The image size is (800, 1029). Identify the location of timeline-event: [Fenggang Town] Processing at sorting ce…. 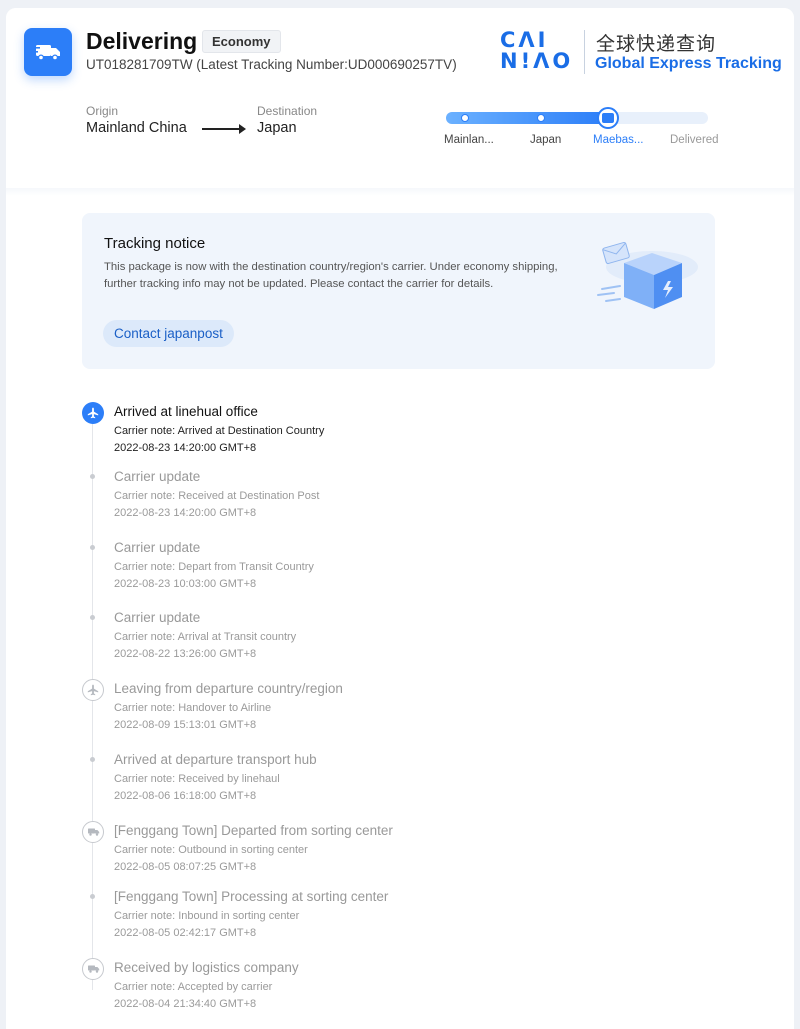
(402, 915).